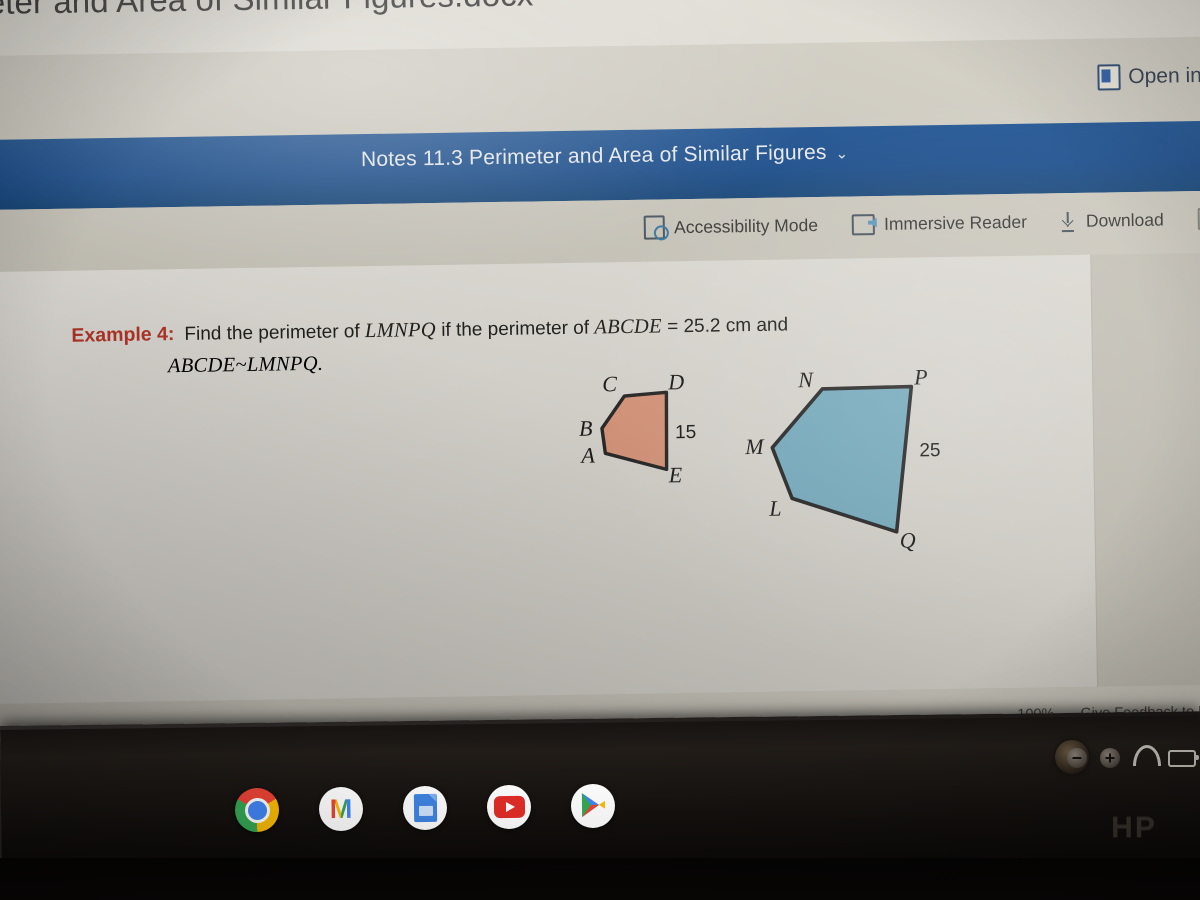 This screenshot has height=900, width=1200. What do you see at coordinates (588, 455) in the screenshot?
I see `vertex-label-a: A` at bounding box center [588, 455].